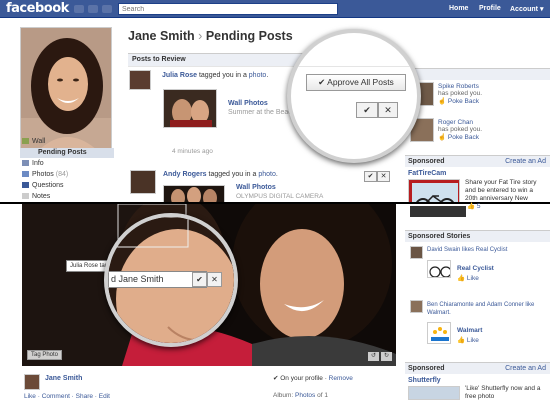 The image size is (550, 401). What do you see at coordinates (427, 173) in the screenshot?
I see `ad-title-link: FatTireCam` at bounding box center [427, 173].